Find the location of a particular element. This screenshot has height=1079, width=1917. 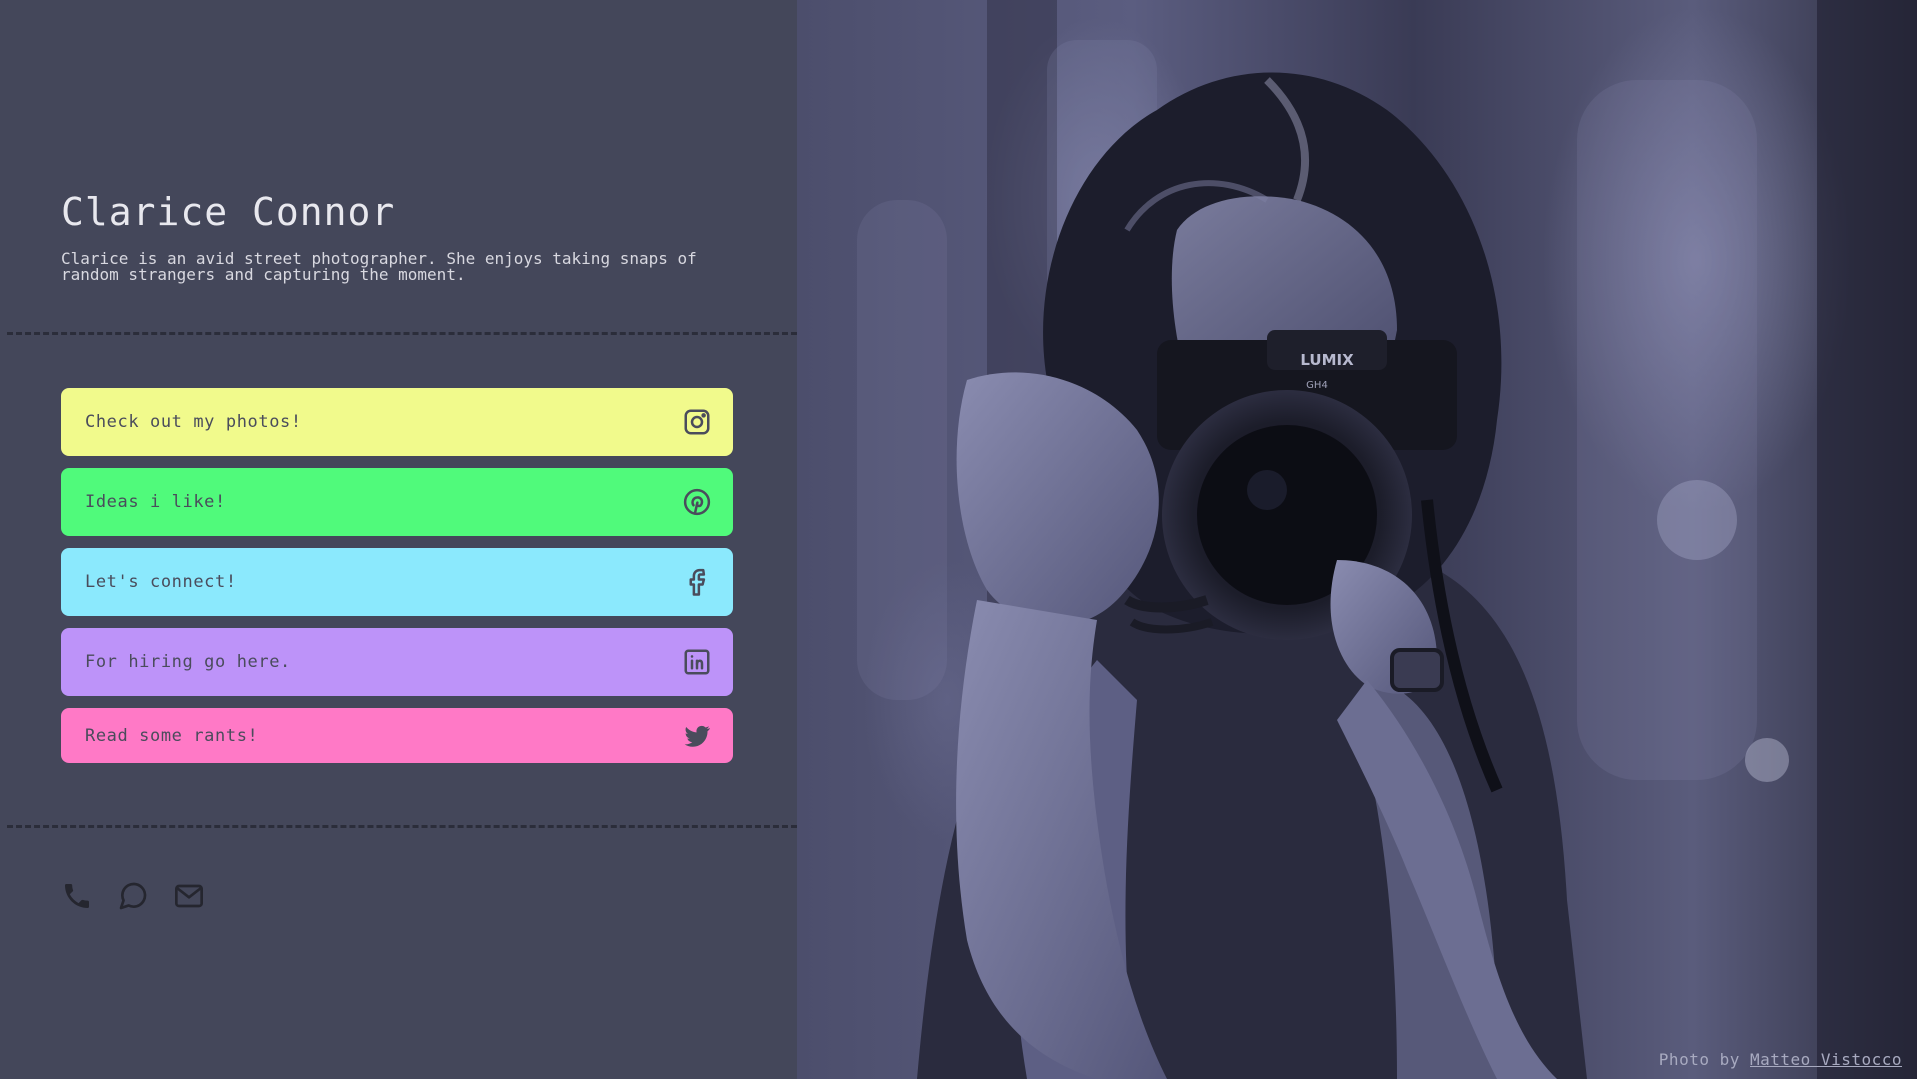

camera-brand-text: LUMIX is located at coordinates (1327, 360).